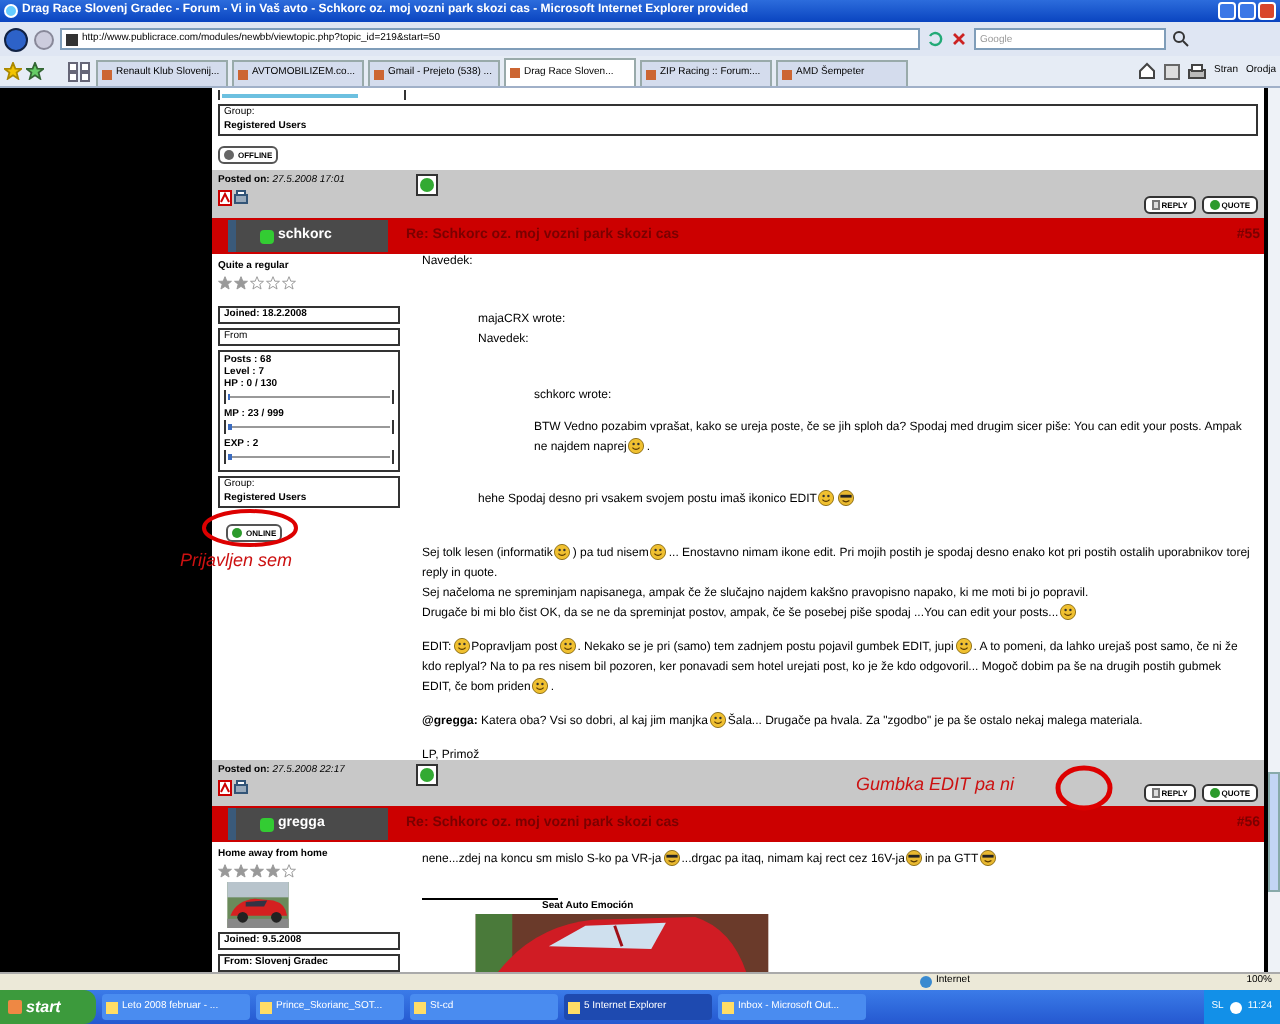 The image size is (1280, 1024). I want to click on minimize-button, so click(1227, 11).